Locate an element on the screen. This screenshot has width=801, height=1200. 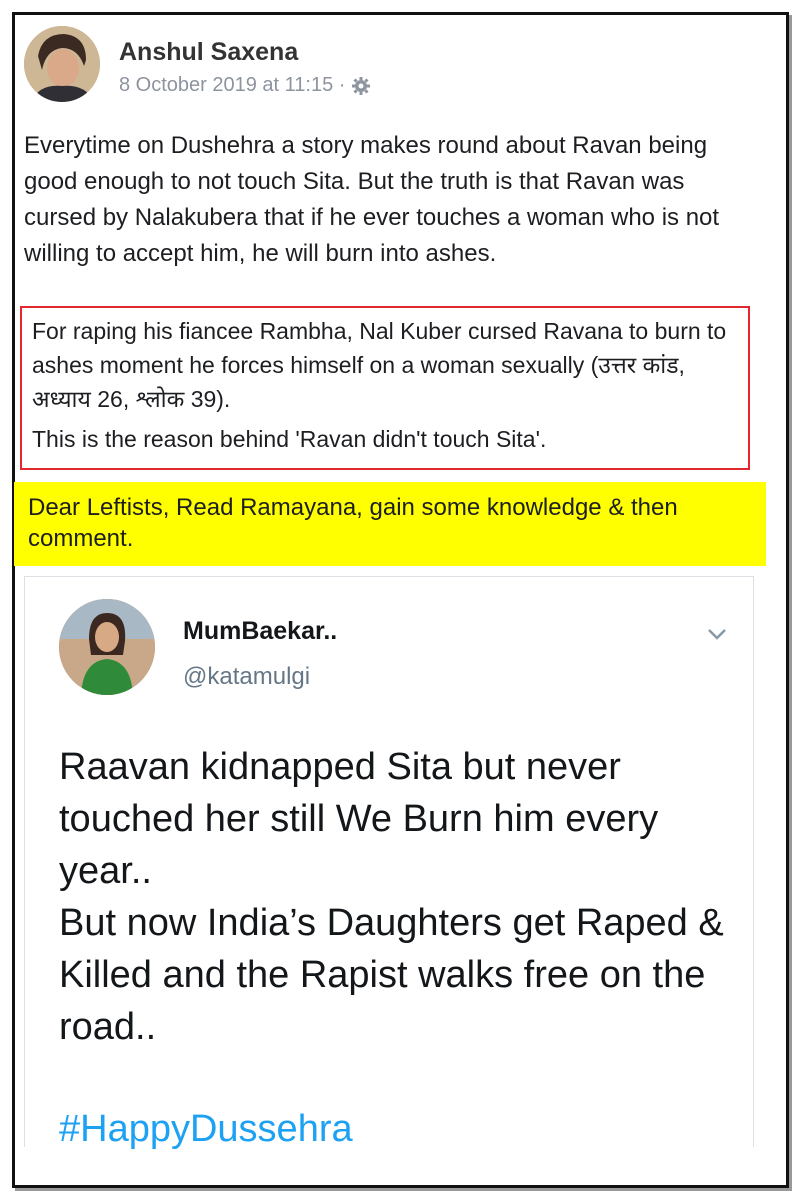
chevron-down-icon is located at coordinates (717, 634).